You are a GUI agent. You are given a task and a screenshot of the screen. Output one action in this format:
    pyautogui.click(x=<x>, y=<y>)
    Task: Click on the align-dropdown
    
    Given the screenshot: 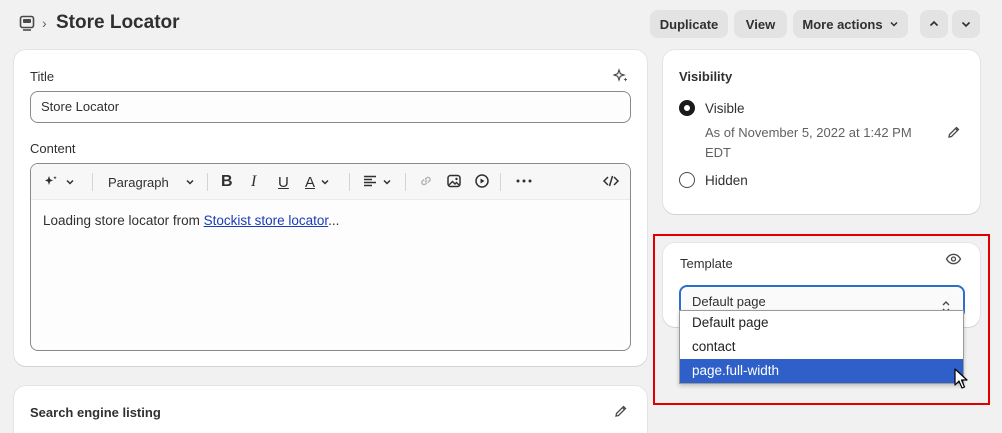 What is the action you would take?
    pyautogui.click(x=377, y=182)
    